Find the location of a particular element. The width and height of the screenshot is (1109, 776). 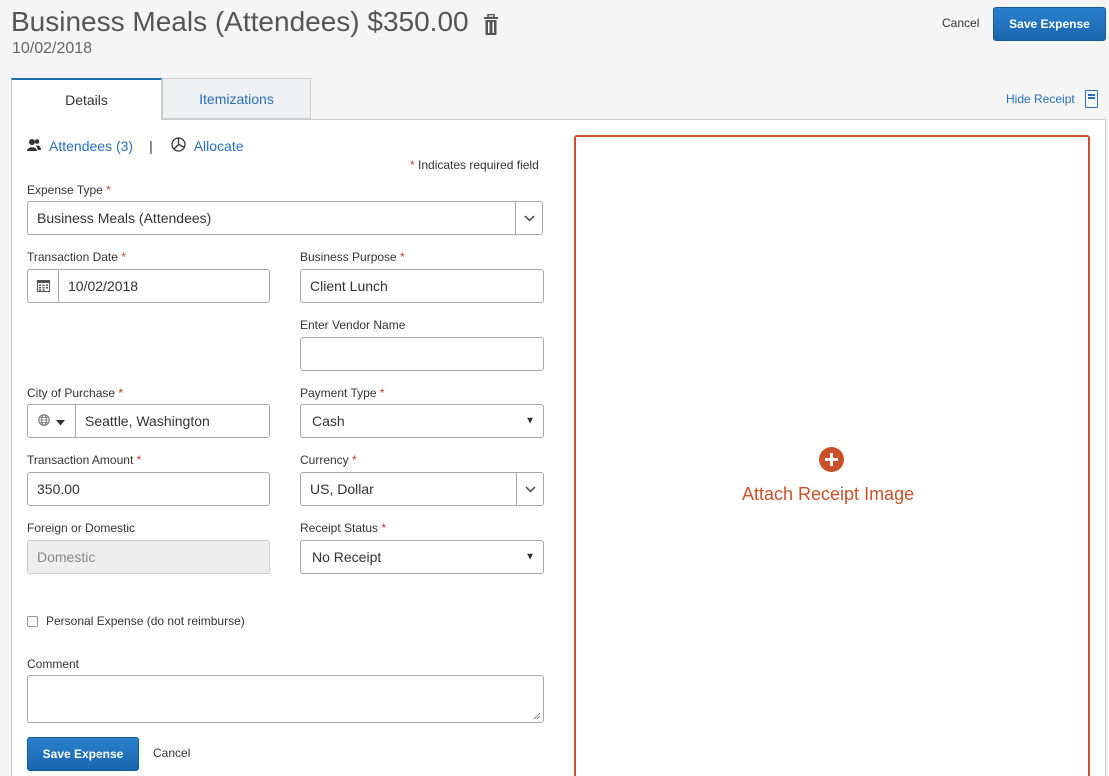

add-circle-icon is located at coordinates (831, 459).